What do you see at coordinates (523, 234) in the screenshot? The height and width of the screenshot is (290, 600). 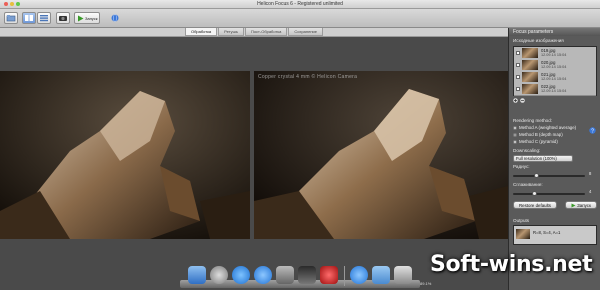 I see `output-thumbnail` at bounding box center [523, 234].